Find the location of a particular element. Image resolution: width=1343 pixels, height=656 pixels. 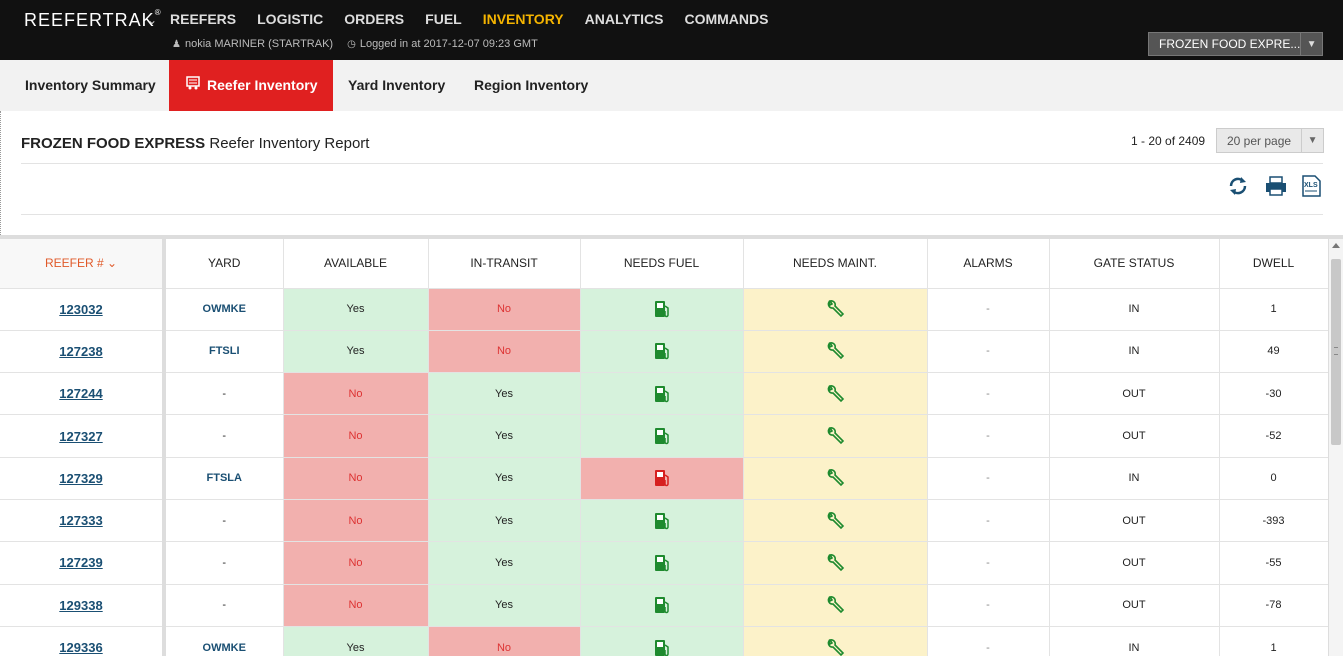

table-row: 127238 FTSLI Yes No - IN 49 is located at coordinates (664, 352).